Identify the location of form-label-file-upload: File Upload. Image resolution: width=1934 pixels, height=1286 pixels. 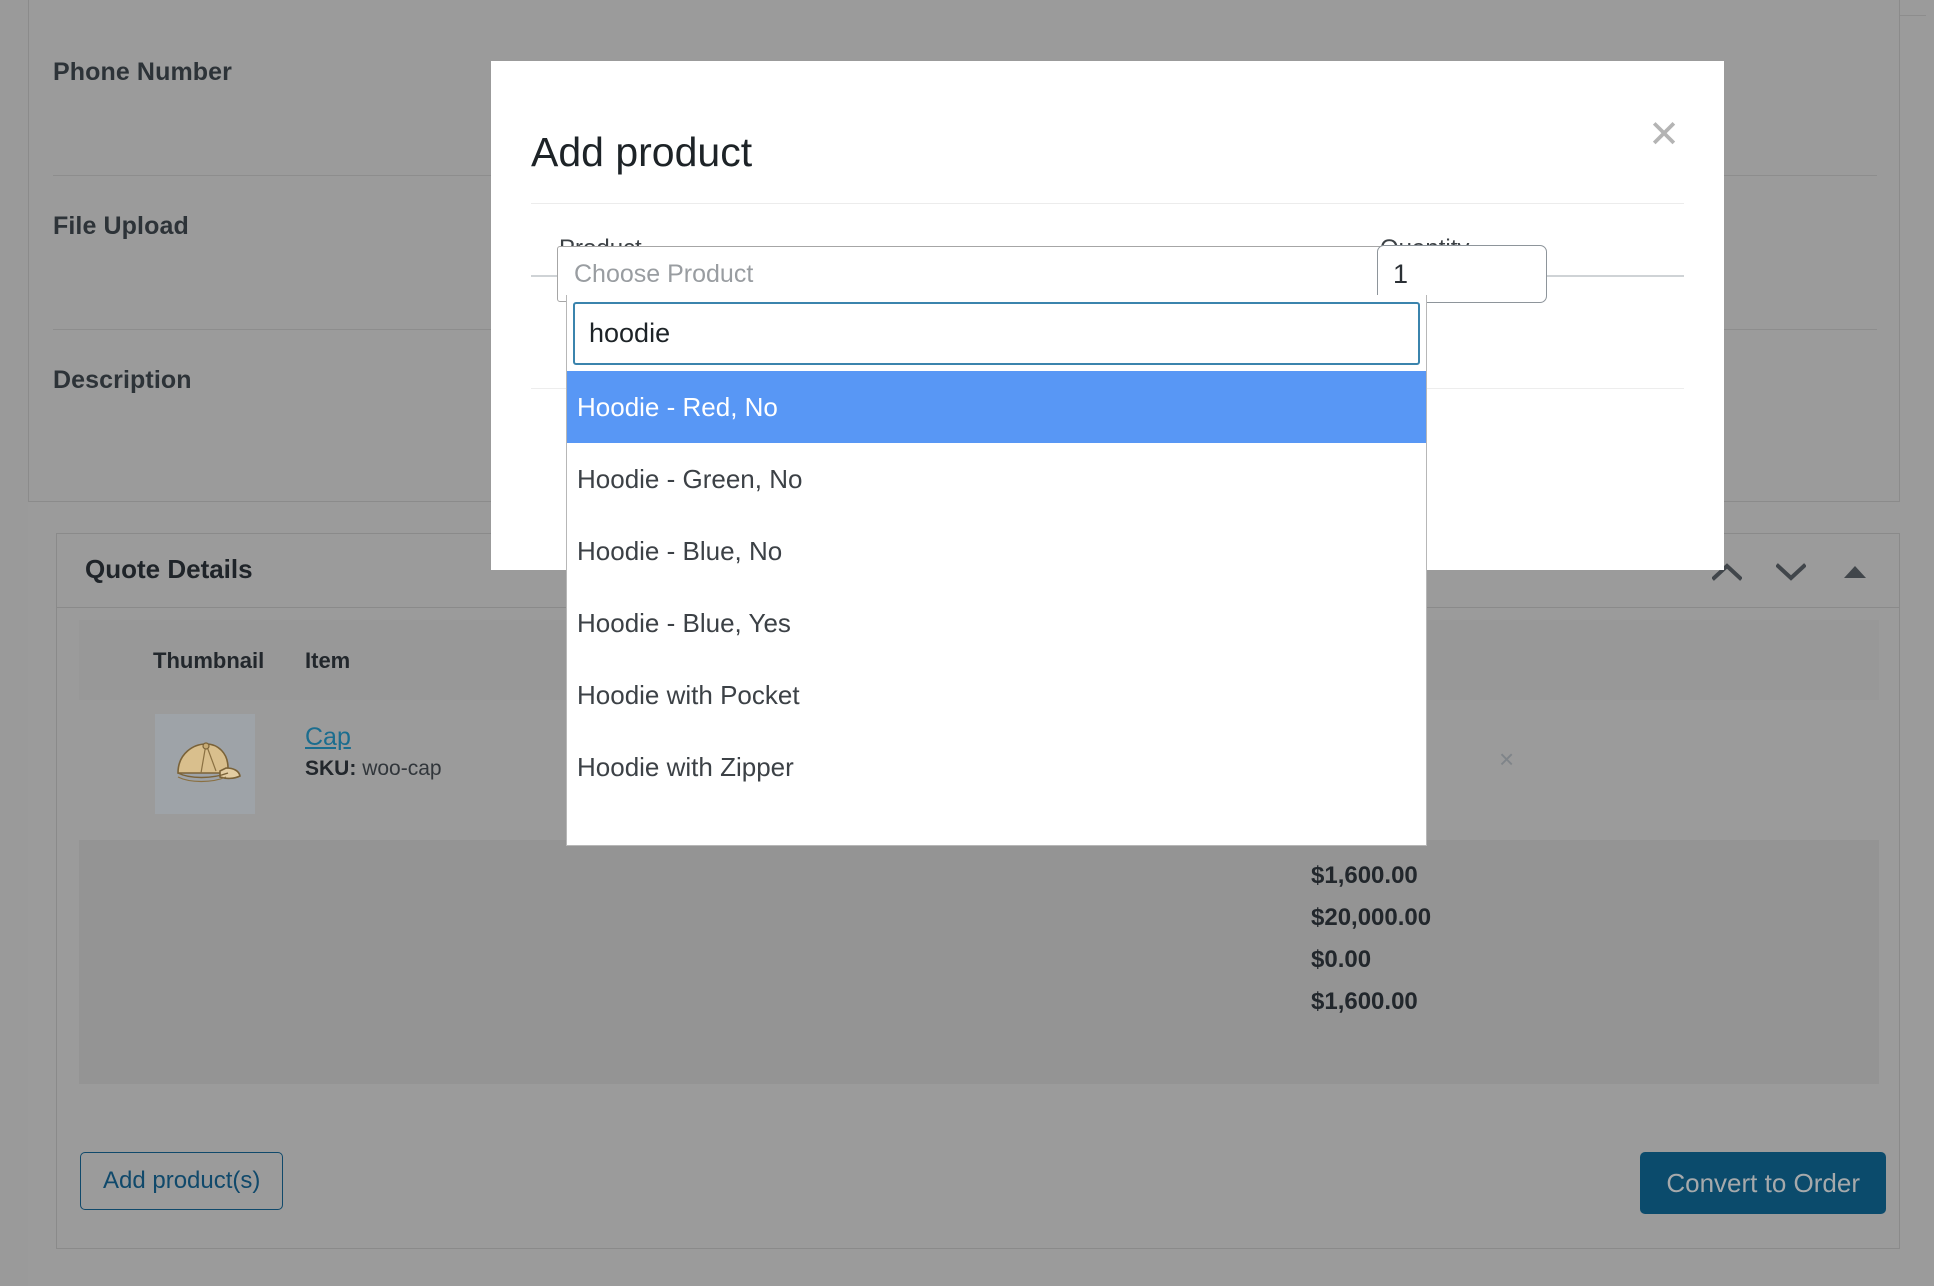
(121, 226).